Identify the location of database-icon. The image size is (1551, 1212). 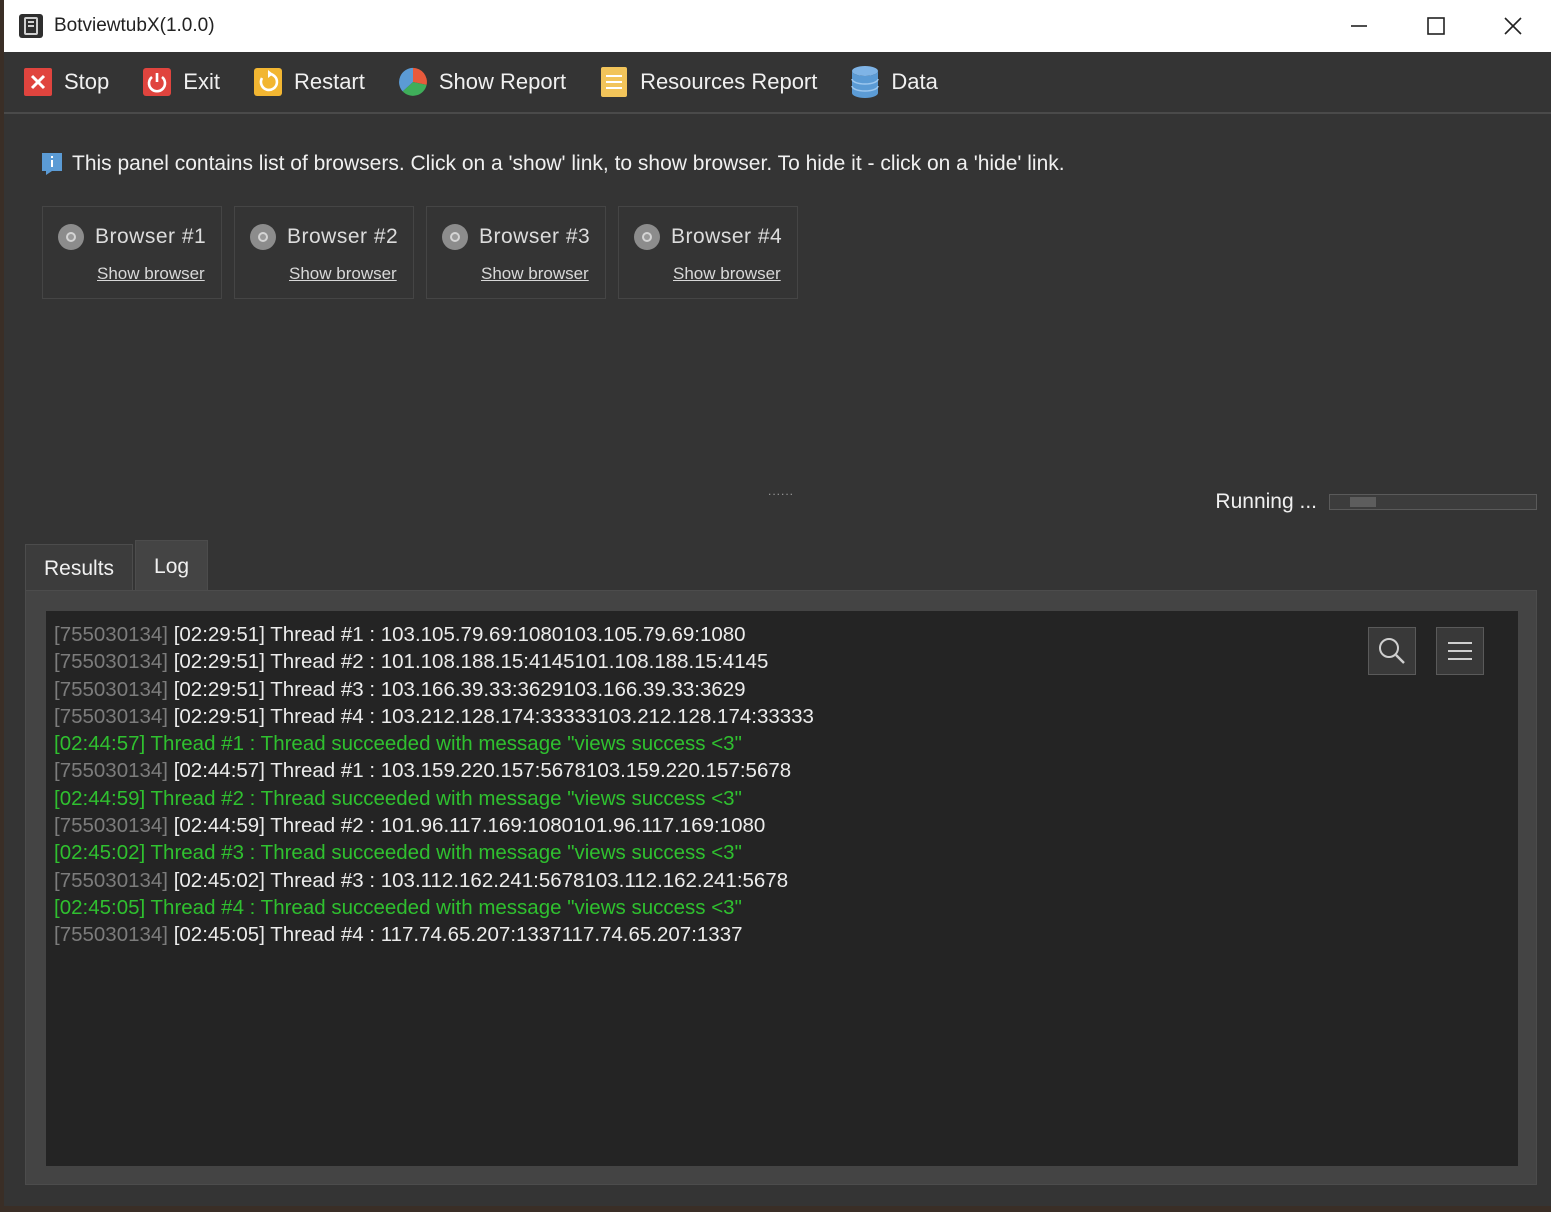
(865, 82).